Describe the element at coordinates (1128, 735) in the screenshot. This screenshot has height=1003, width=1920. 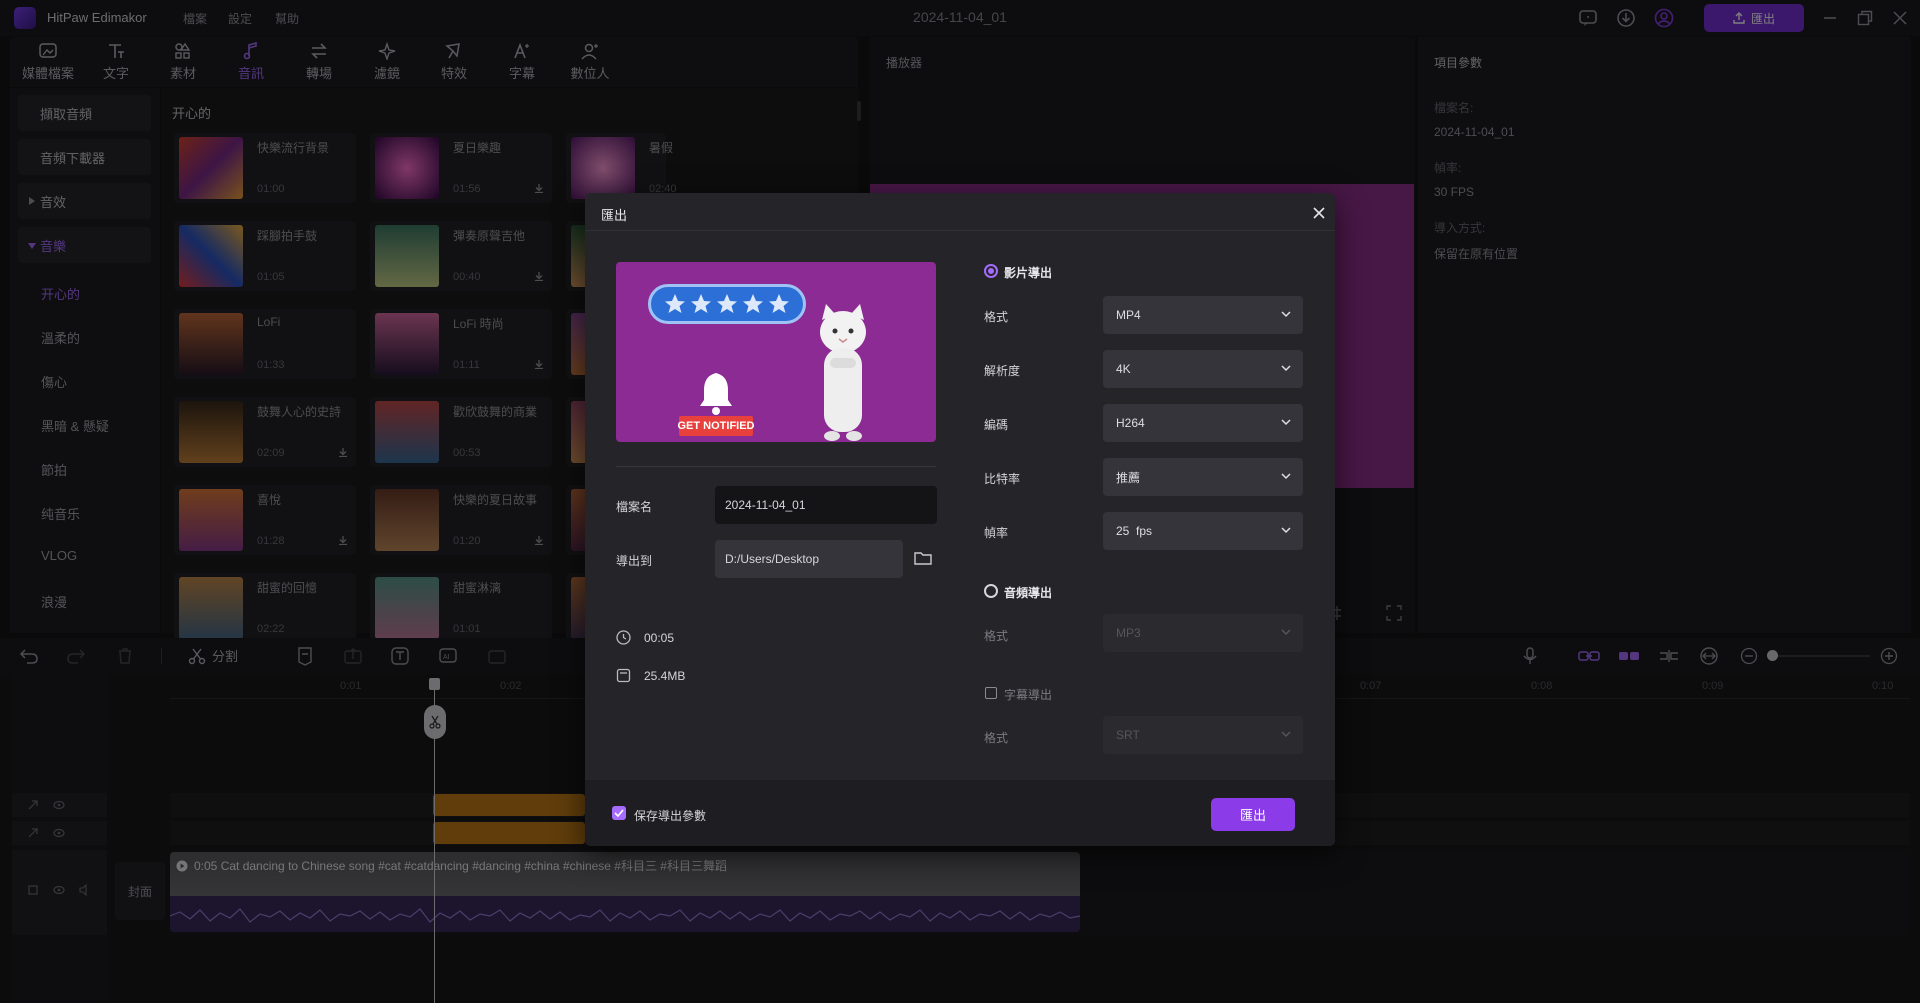
I see `subtitle-format-value: SRT` at that location.